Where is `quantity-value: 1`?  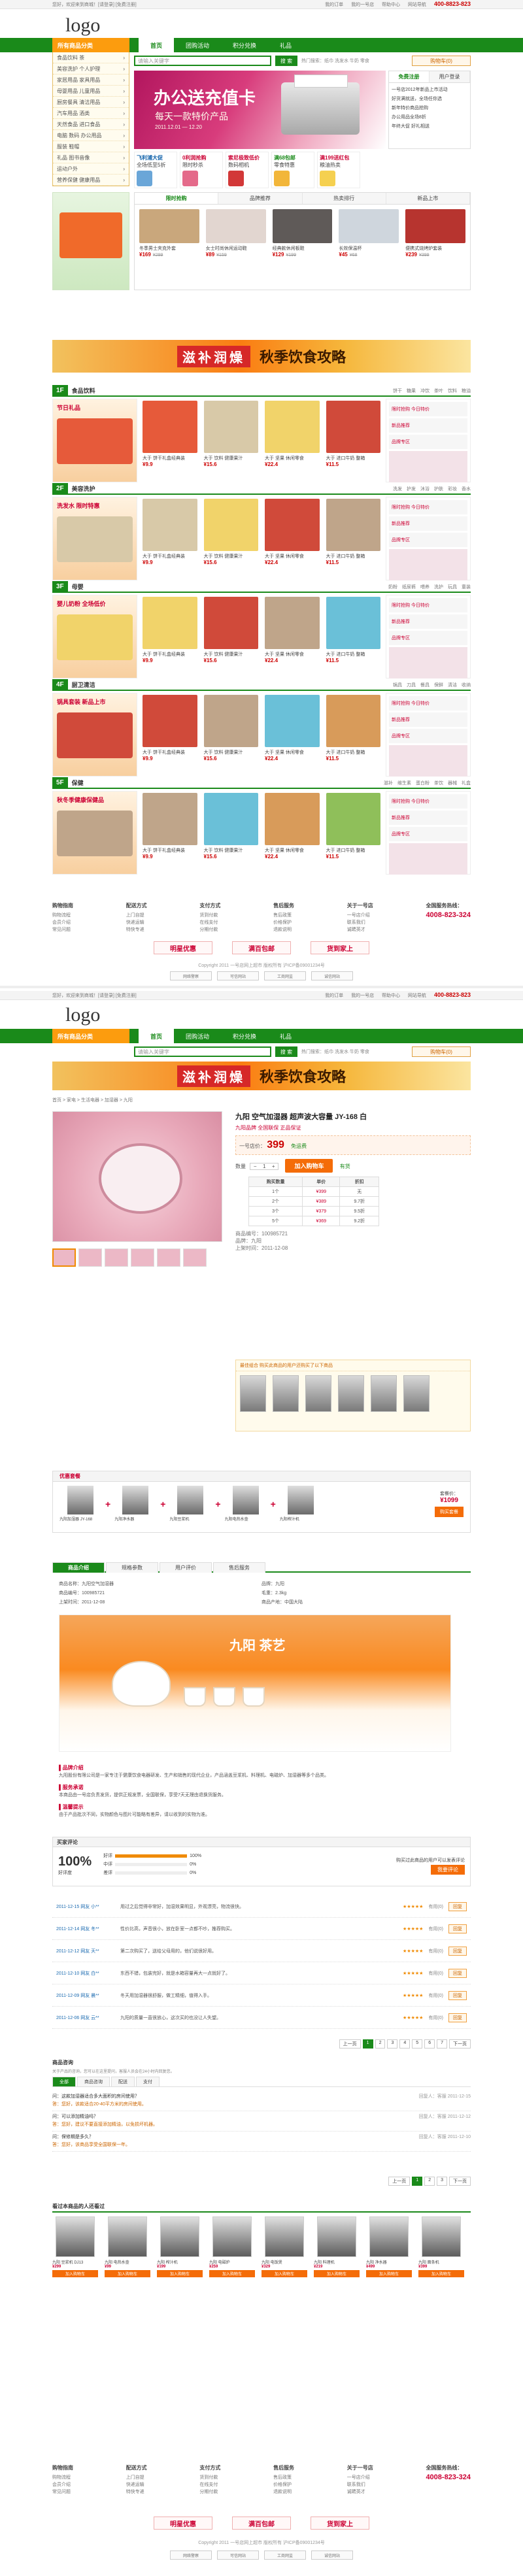 quantity-value: 1 is located at coordinates (265, 1166).